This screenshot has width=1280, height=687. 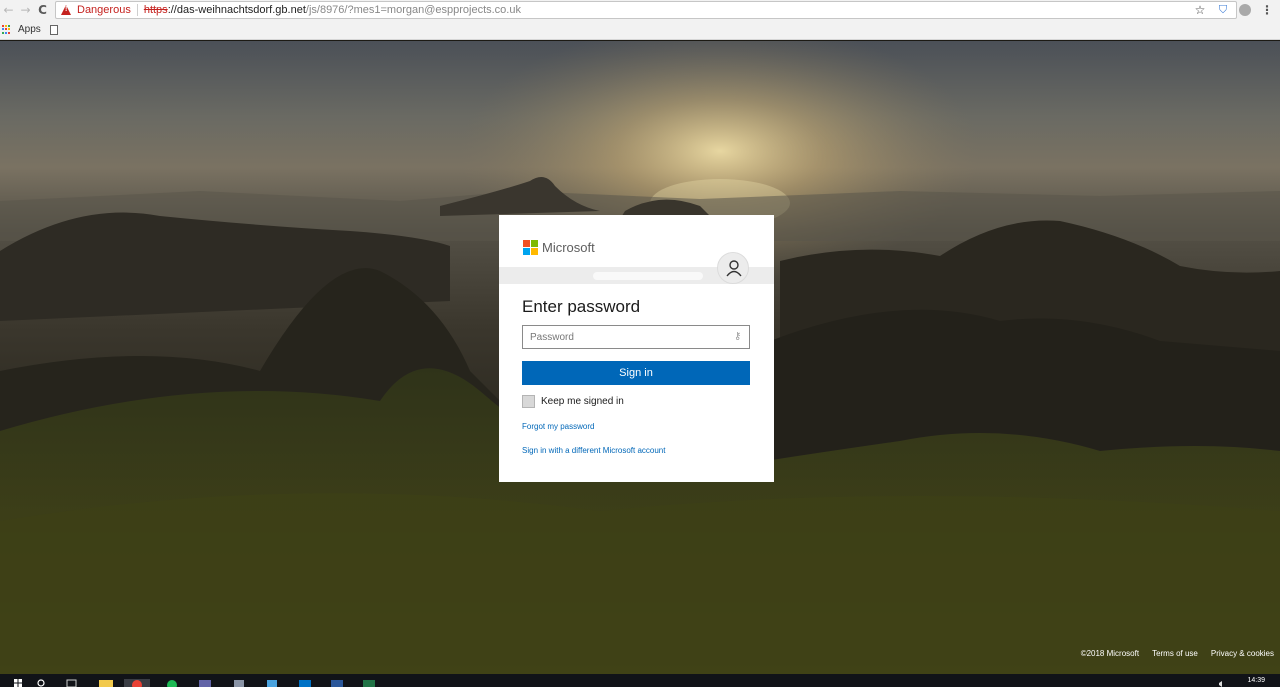 I want to click on password-input, so click(x=636, y=337).